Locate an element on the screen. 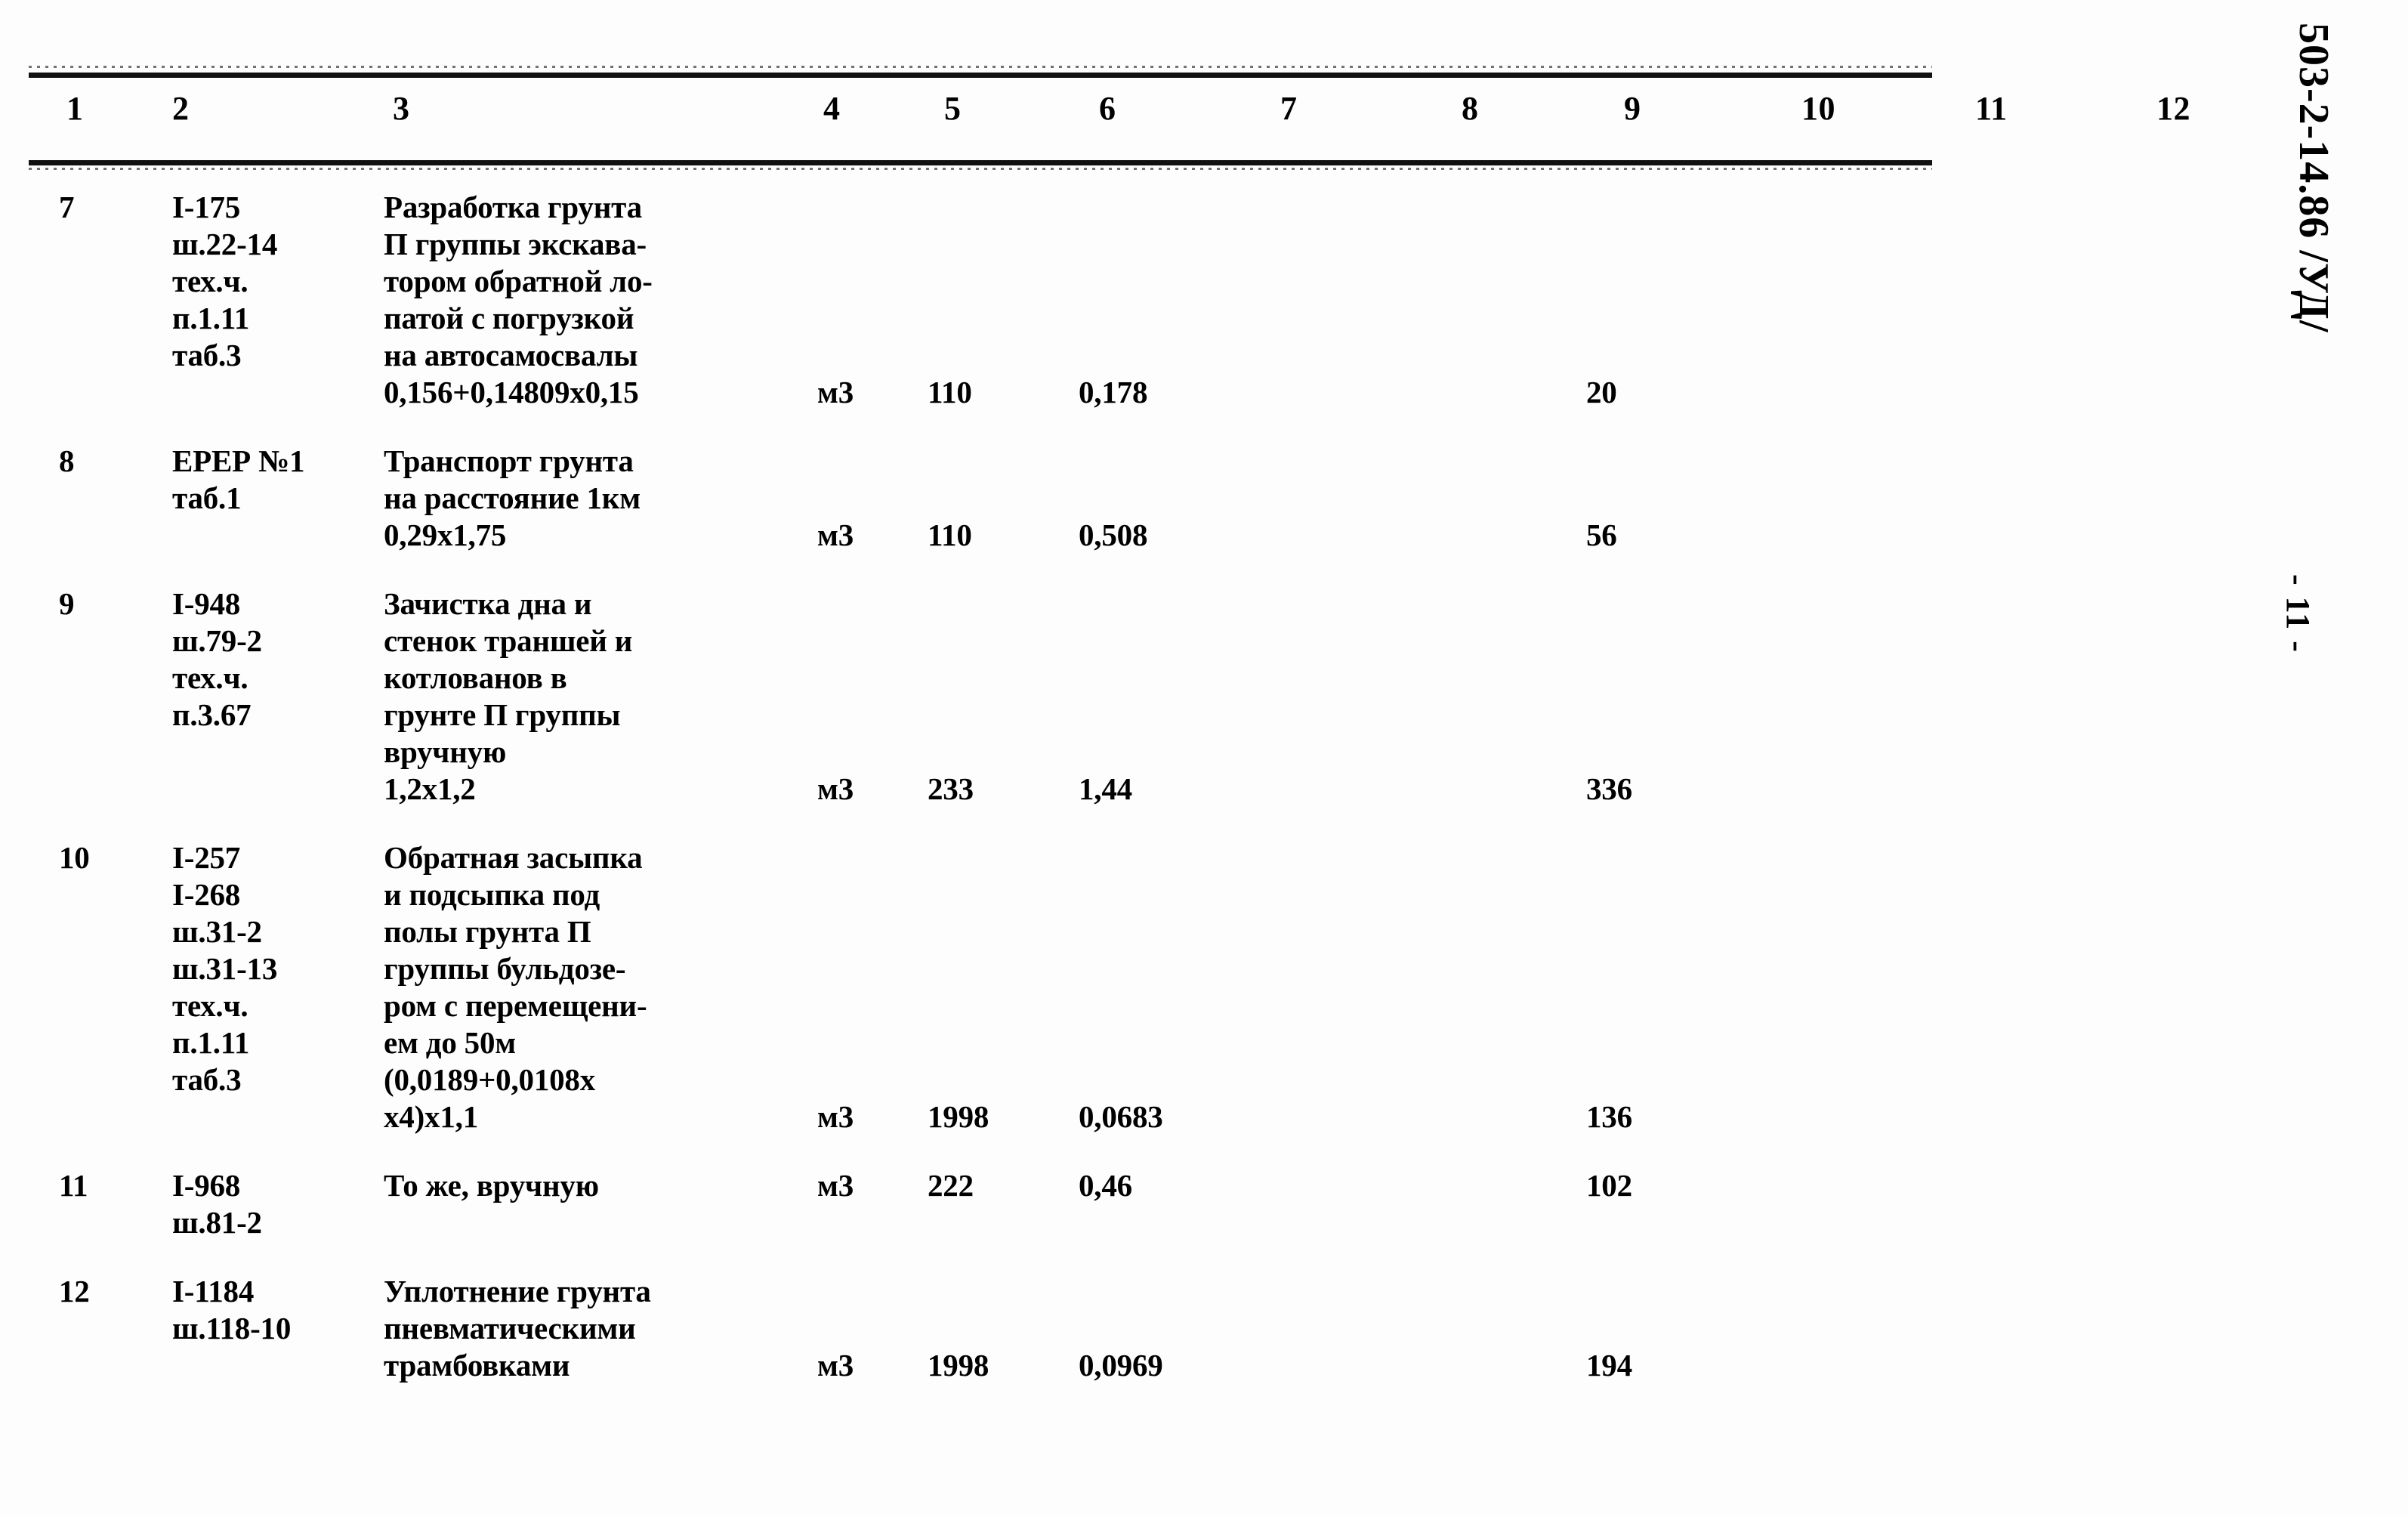 This screenshot has height=1517, width=2408. column-header-6: 6 is located at coordinates (1107, 108).